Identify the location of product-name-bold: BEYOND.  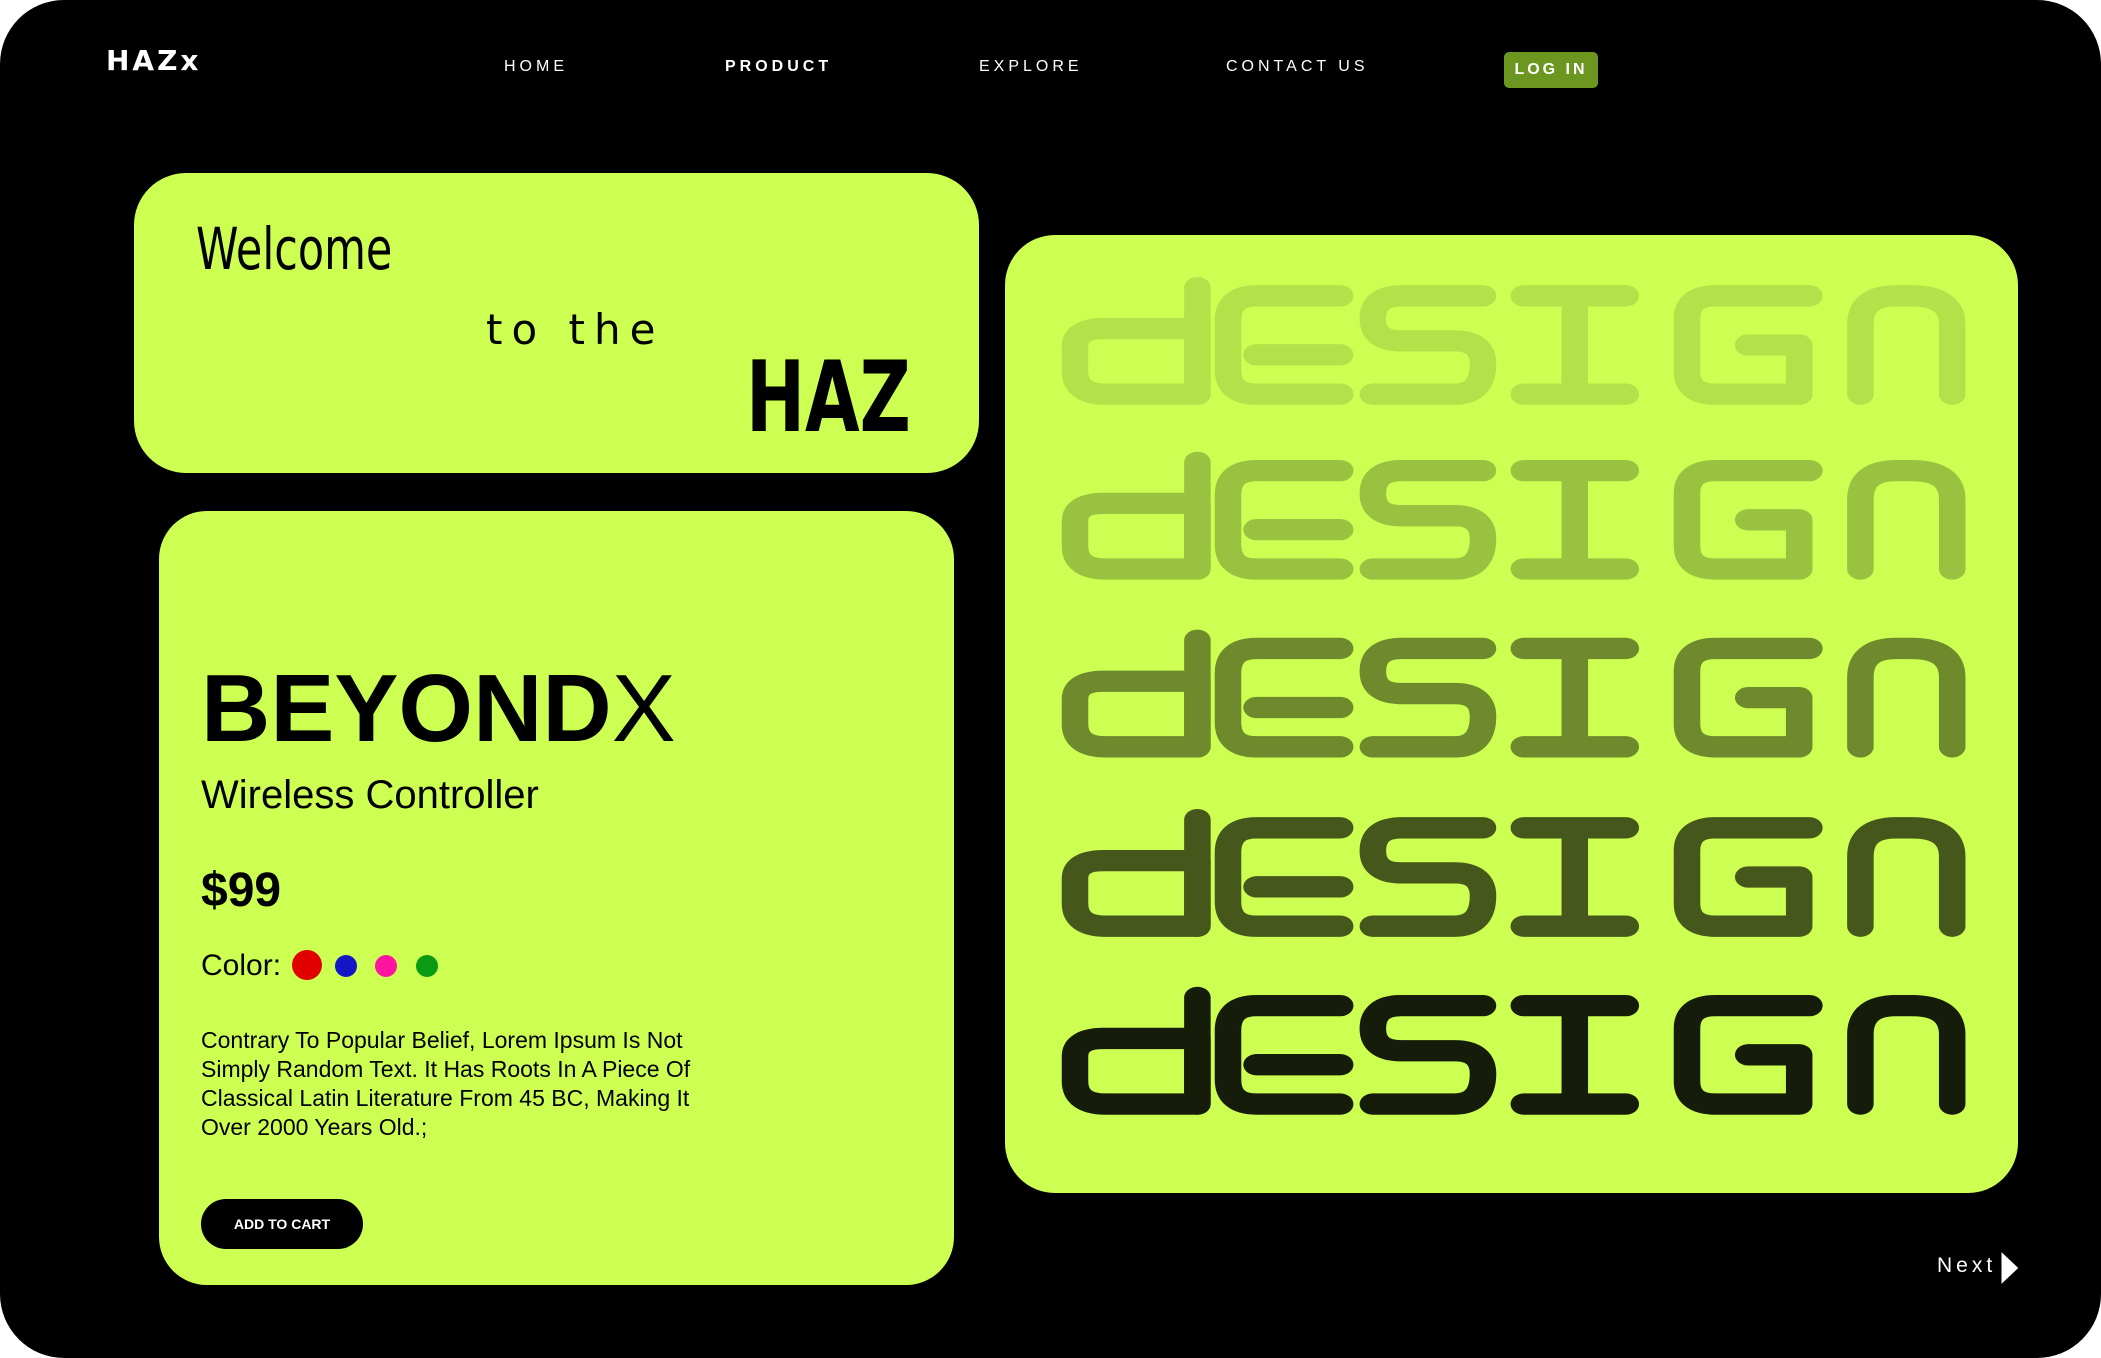
(406, 708).